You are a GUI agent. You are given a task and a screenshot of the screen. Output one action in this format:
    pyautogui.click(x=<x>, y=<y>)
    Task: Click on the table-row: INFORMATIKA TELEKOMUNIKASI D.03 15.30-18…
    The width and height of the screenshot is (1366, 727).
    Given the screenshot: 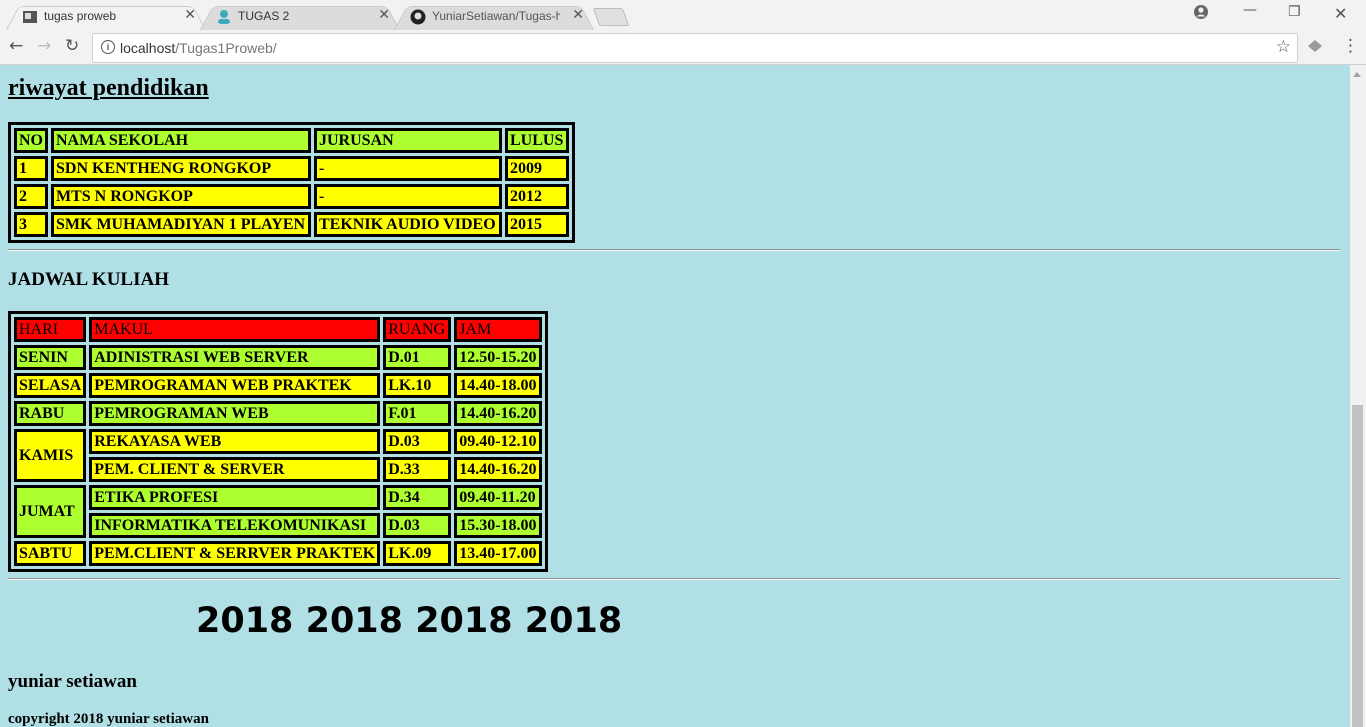 What is the action you would take?
    pyautogui.click(x=278, y=525)
    